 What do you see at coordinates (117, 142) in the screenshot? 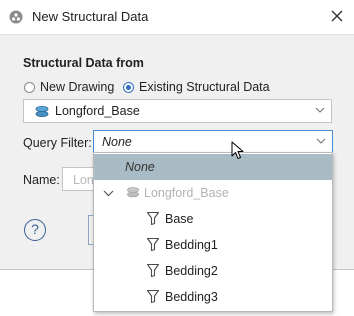
I see `query-filter-value: None` at bounding box center [117, 142].